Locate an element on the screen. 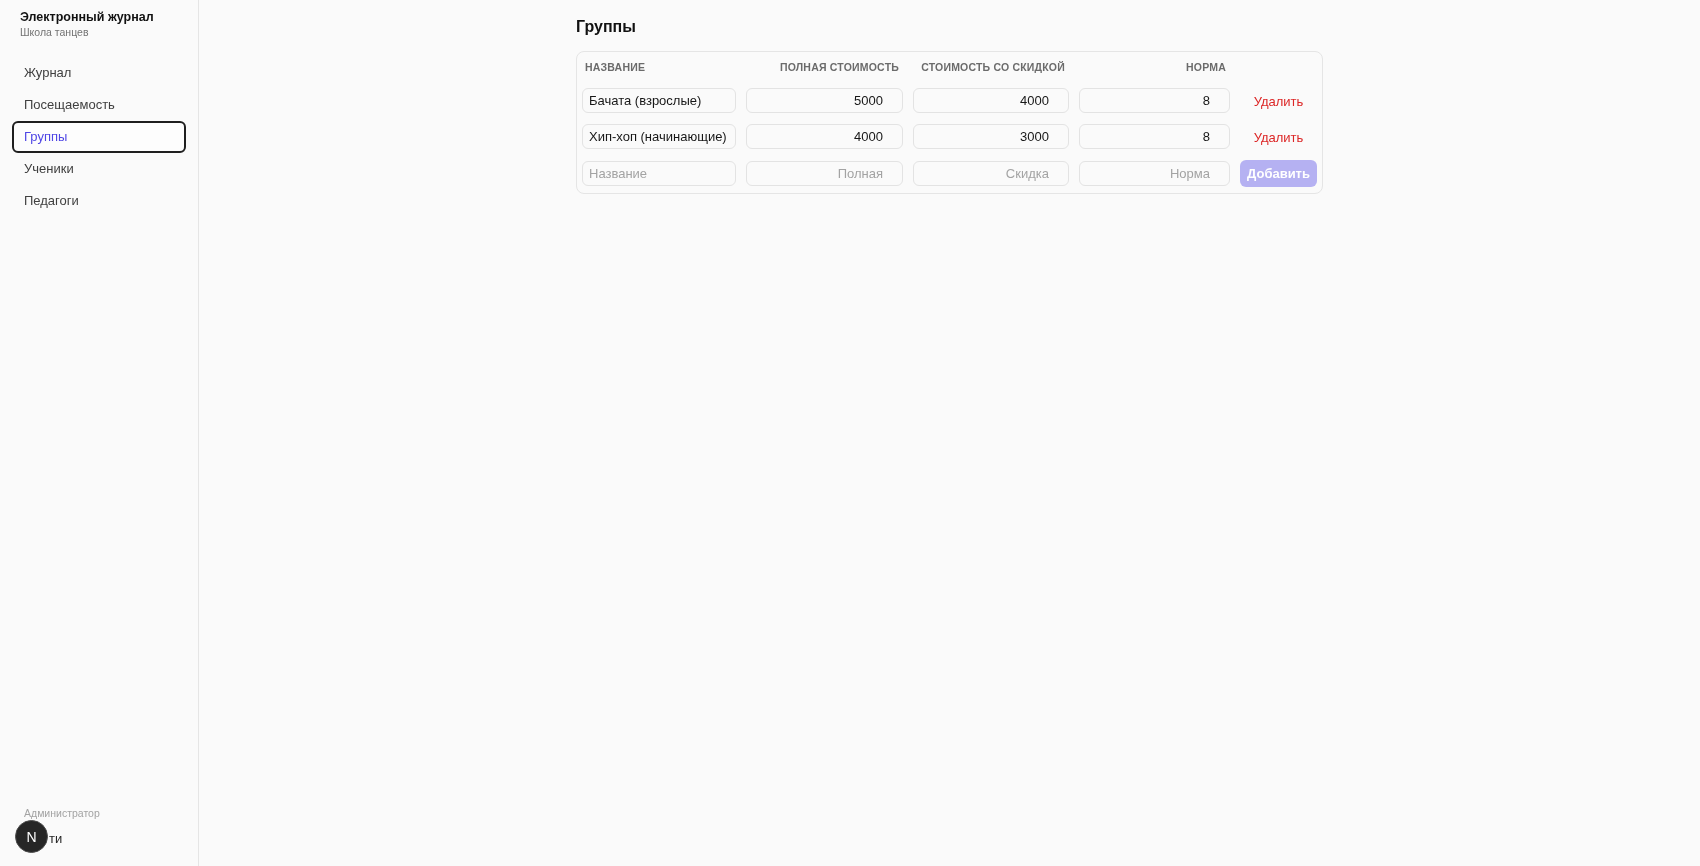 This screenshot has width=1700, height=866. app-title: Электронный журнал is located at coordinates (87, 17).